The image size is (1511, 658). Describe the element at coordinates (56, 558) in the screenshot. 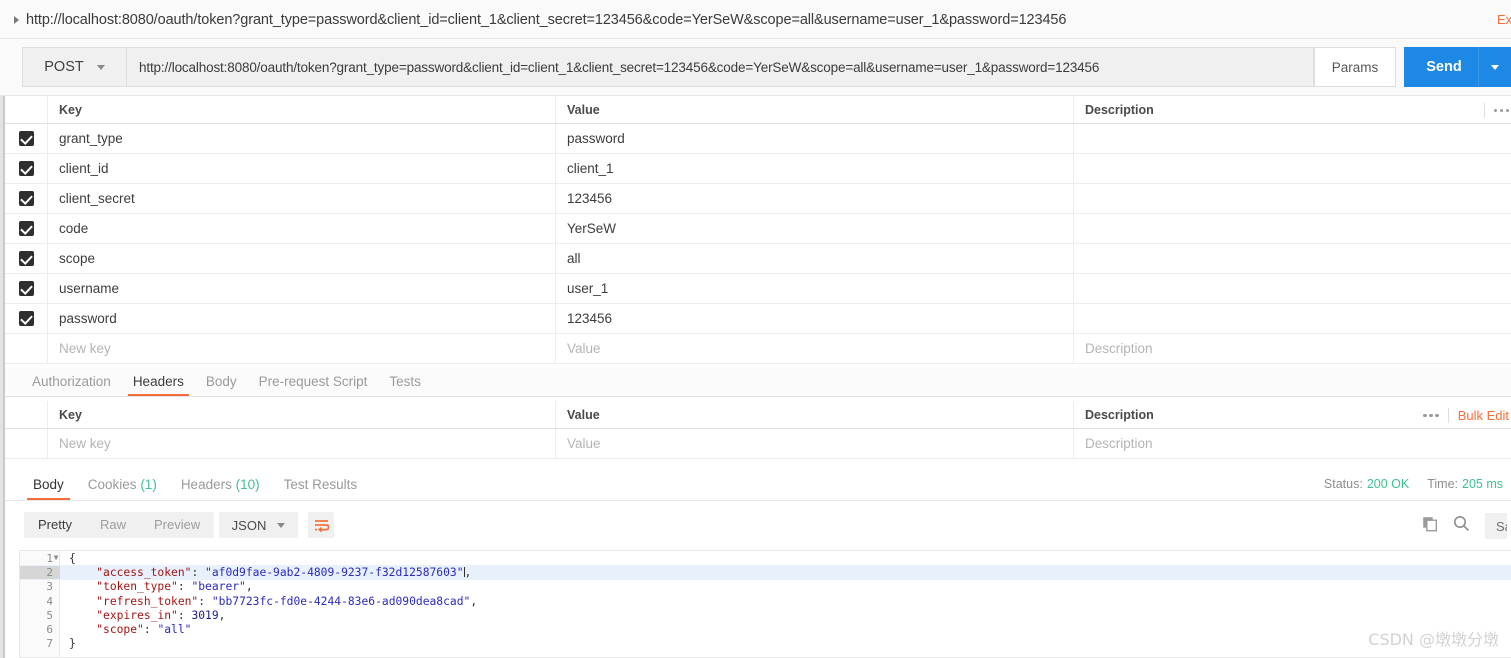

I see `fold-toggle-icon: ▼` at that location.